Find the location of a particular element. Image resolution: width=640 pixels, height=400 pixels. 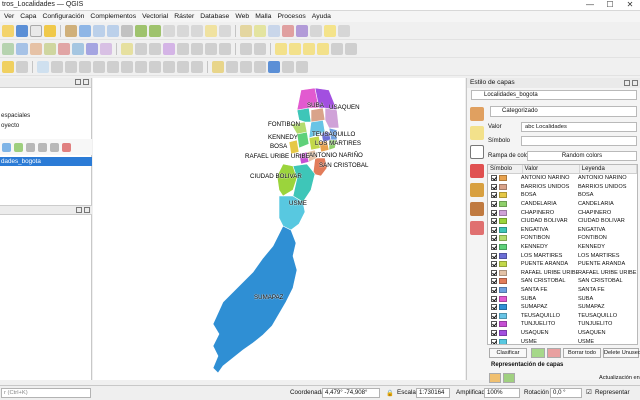

menu-vectorial: Vectorial is located at coordinates (155, 16).